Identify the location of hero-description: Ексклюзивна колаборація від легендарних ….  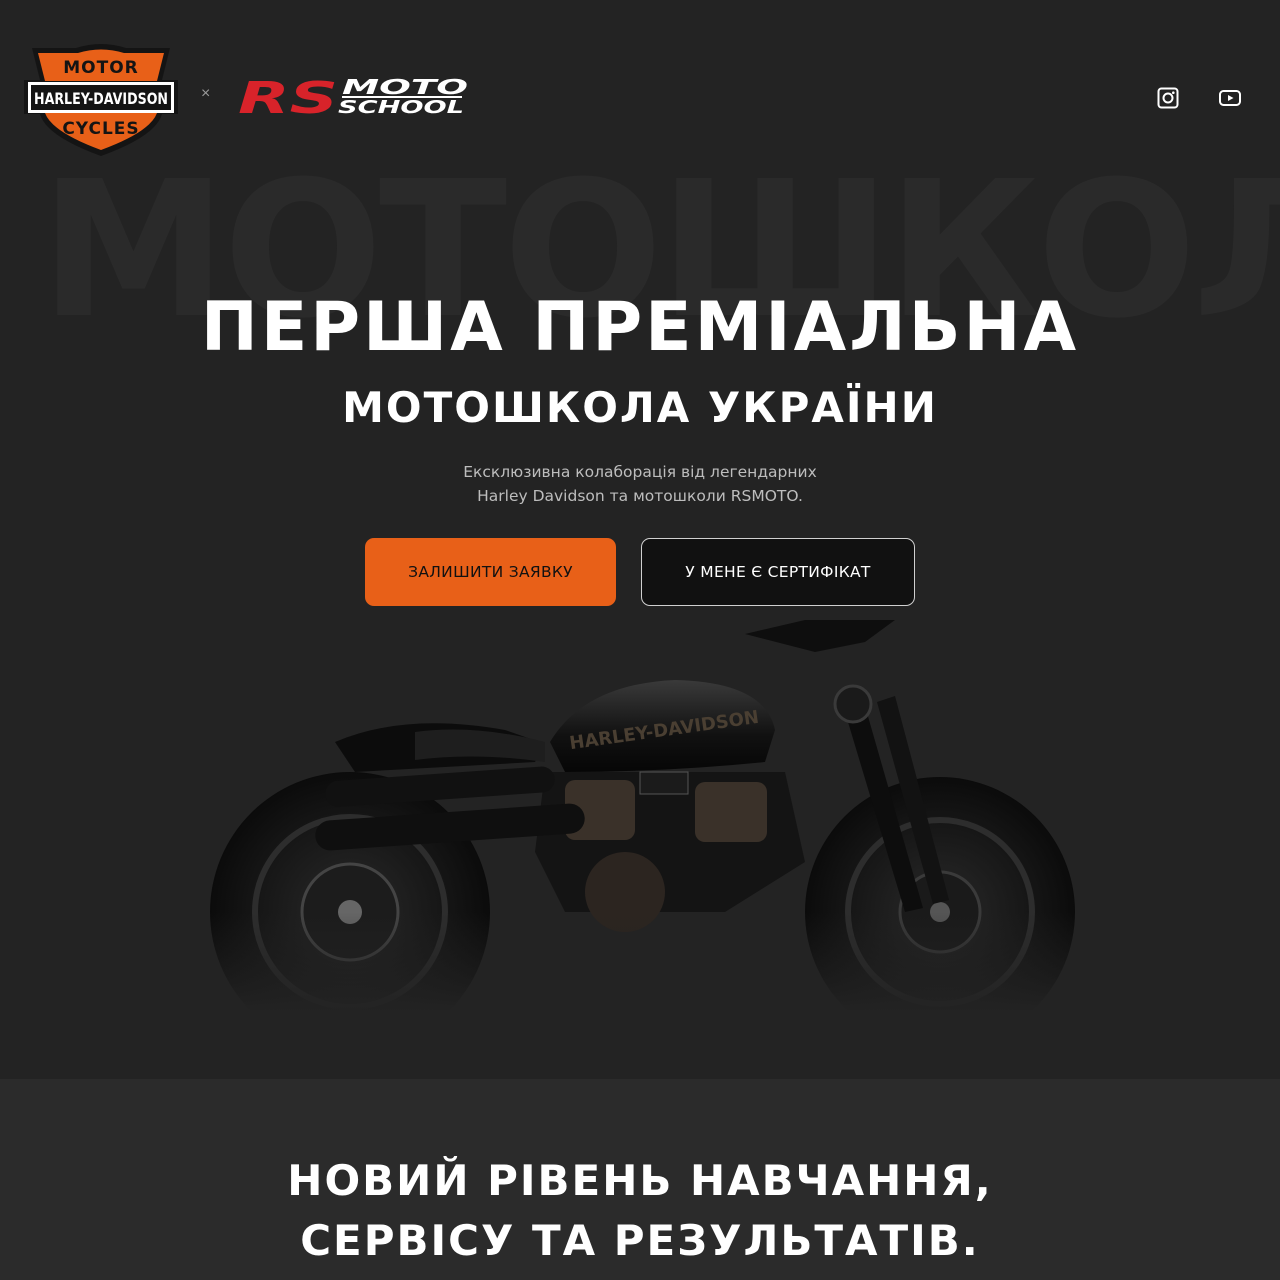
(640, 484).